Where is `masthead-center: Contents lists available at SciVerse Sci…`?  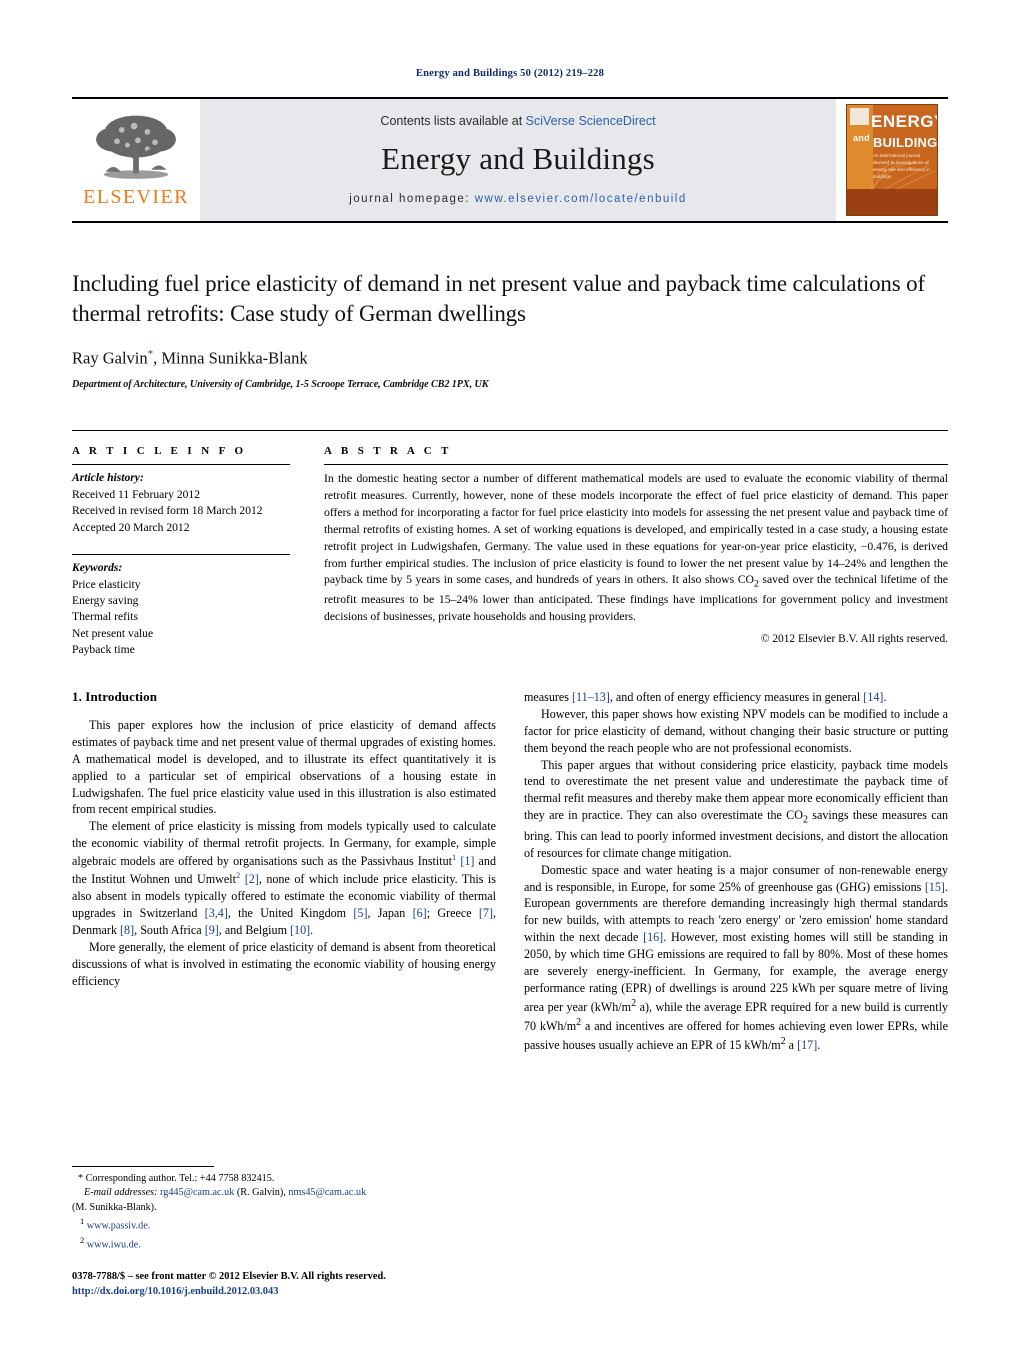
masthead-center: Contents lists available at SciVerse Sci… is located at coordinates (518, 160).